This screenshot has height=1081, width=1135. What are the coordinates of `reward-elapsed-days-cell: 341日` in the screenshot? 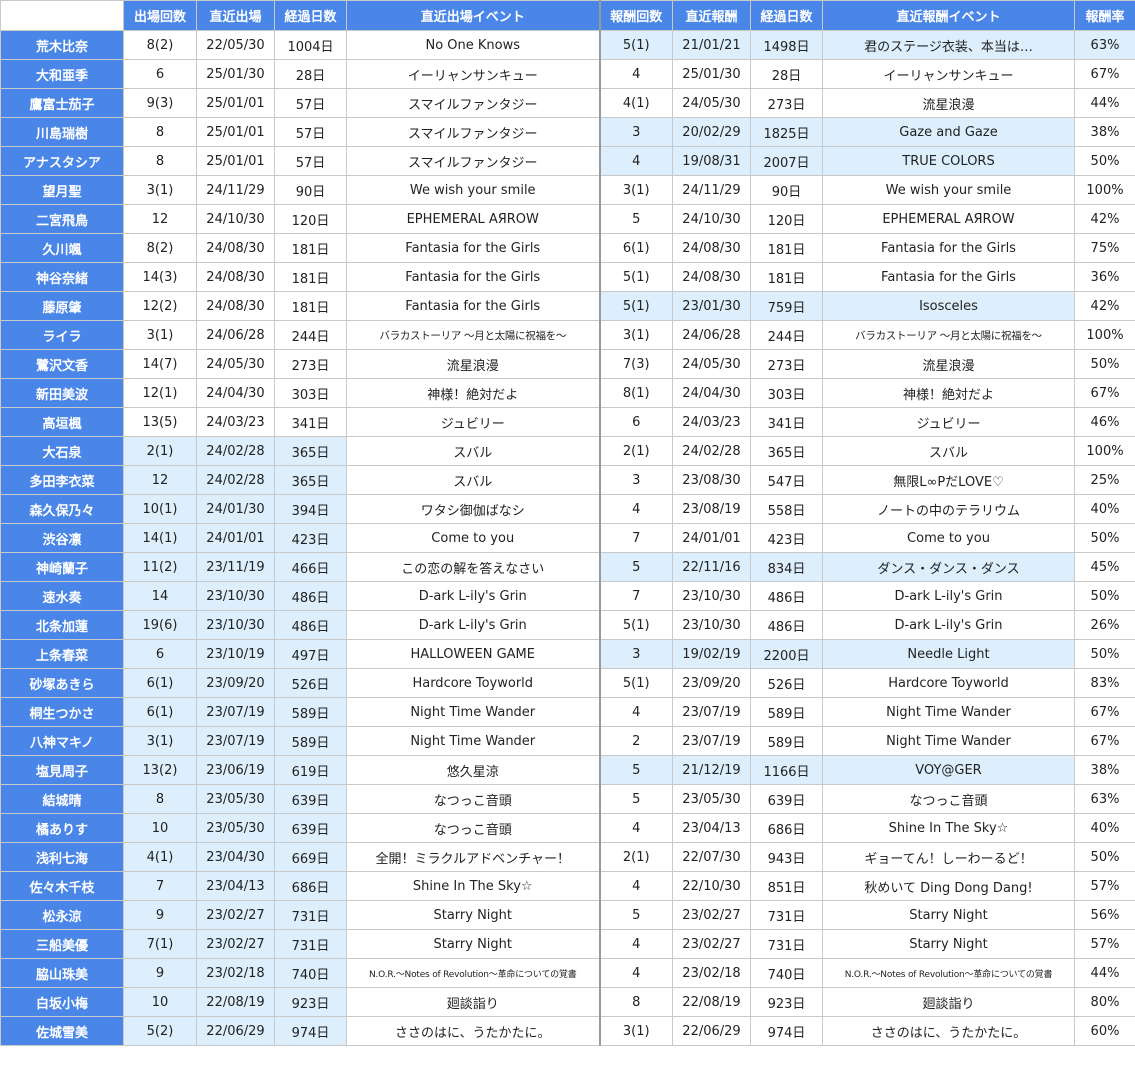 It's located at (786, 422).